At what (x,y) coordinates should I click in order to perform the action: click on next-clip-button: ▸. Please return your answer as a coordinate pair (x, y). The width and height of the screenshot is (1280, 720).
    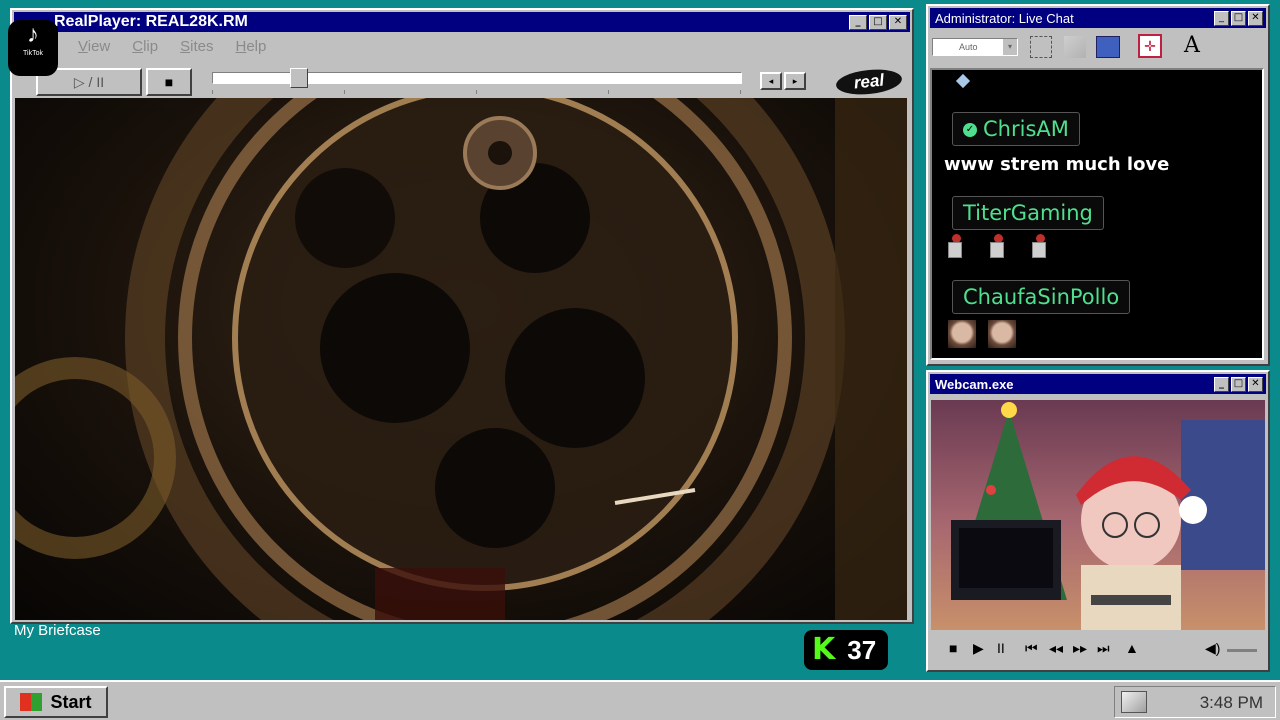
    Looking at the image, I should click on (795, 81).